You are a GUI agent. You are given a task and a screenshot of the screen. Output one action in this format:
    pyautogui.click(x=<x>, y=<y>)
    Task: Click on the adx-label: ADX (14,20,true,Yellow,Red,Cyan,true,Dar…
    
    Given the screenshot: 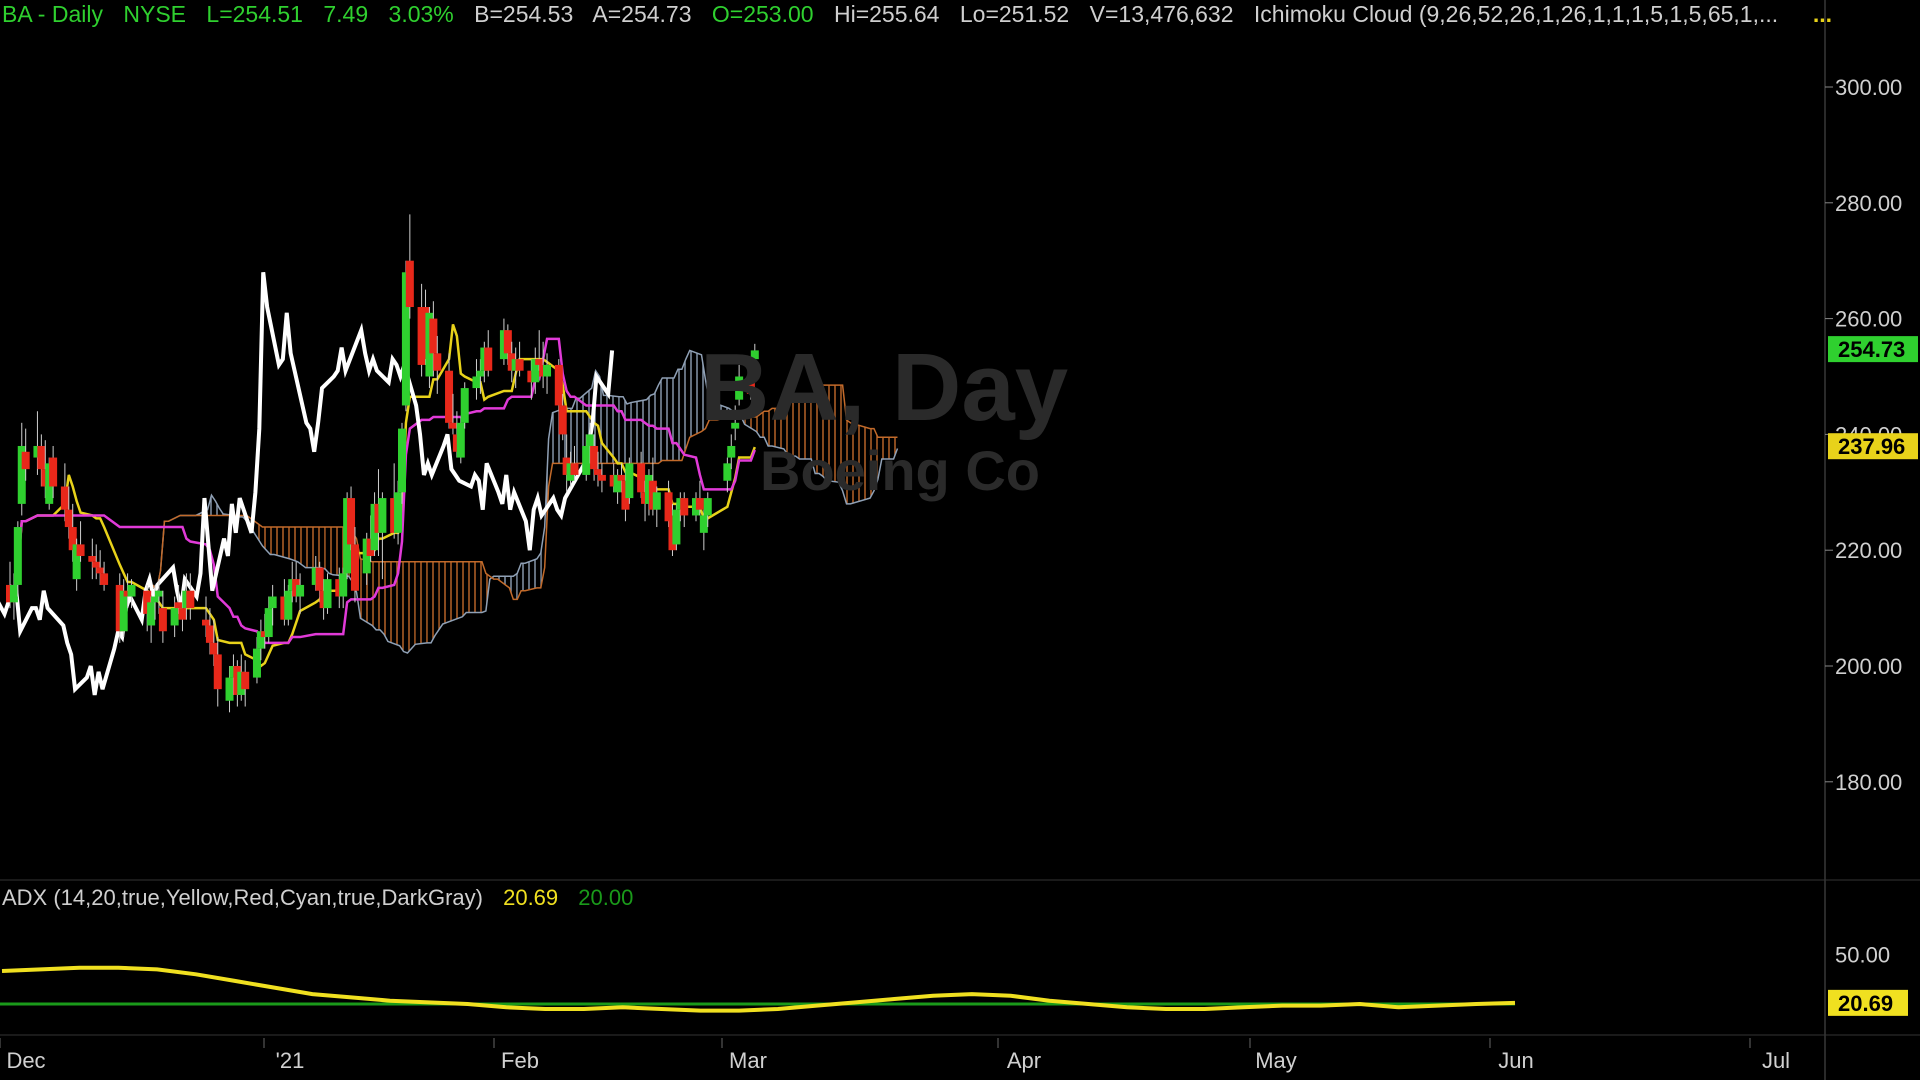 What is the action you would take?
    pyautogui.click(x=242, y=897)
    